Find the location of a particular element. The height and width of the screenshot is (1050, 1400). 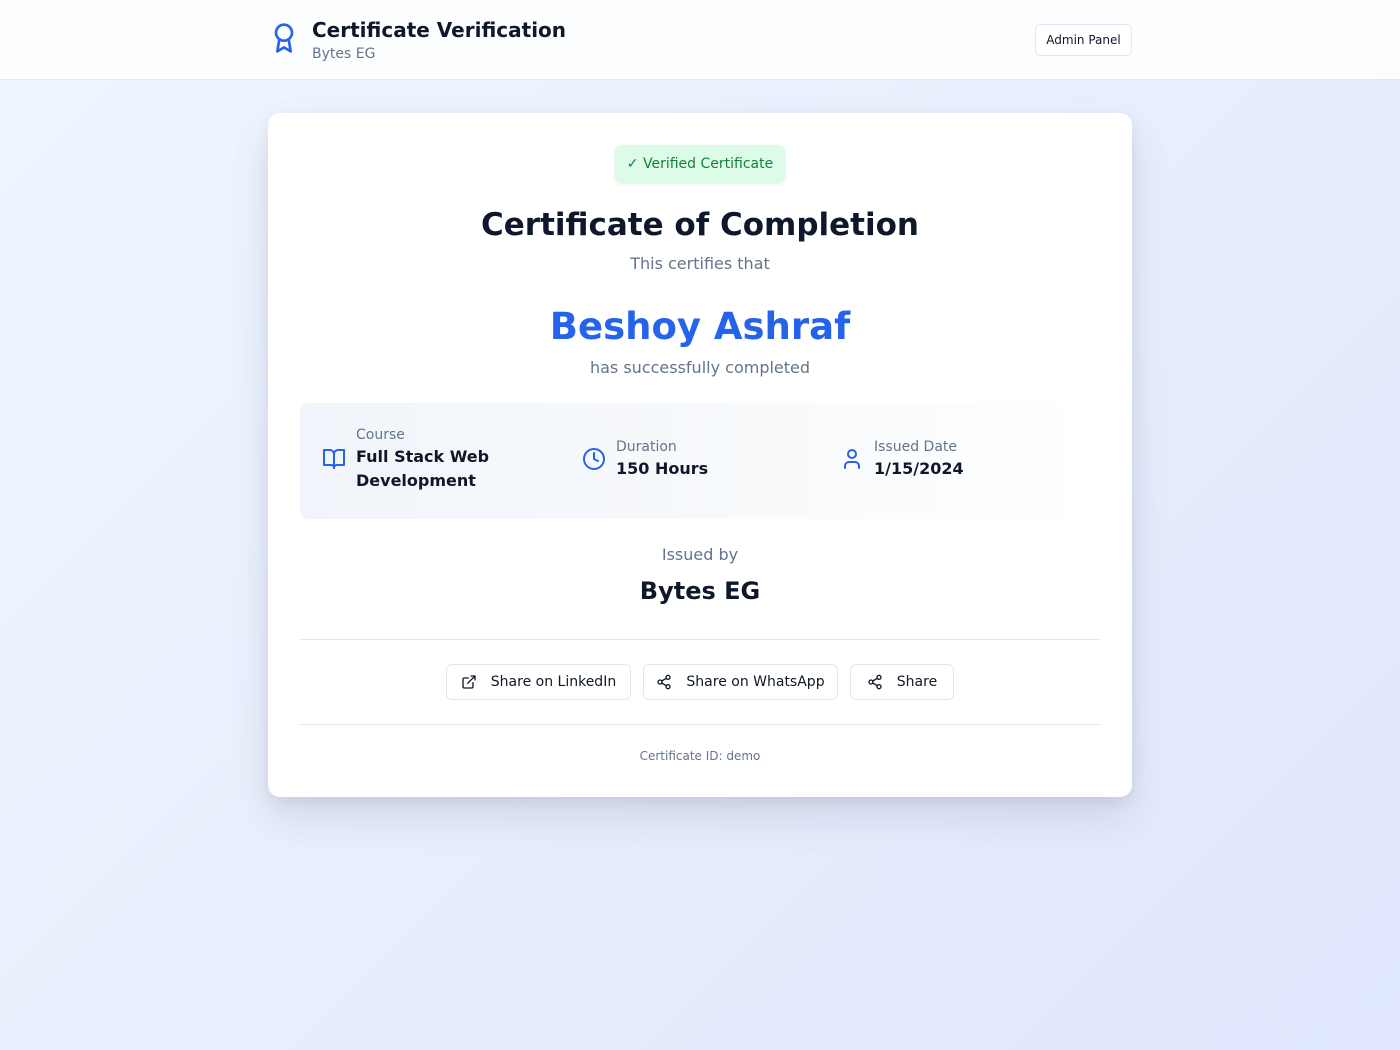

issued-by-label: Issued by is located at coordinates (700, 554).